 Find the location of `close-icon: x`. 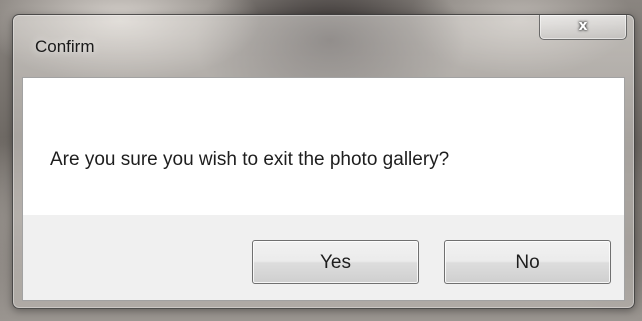

close-icon: x is located at coordinates (583, 26).